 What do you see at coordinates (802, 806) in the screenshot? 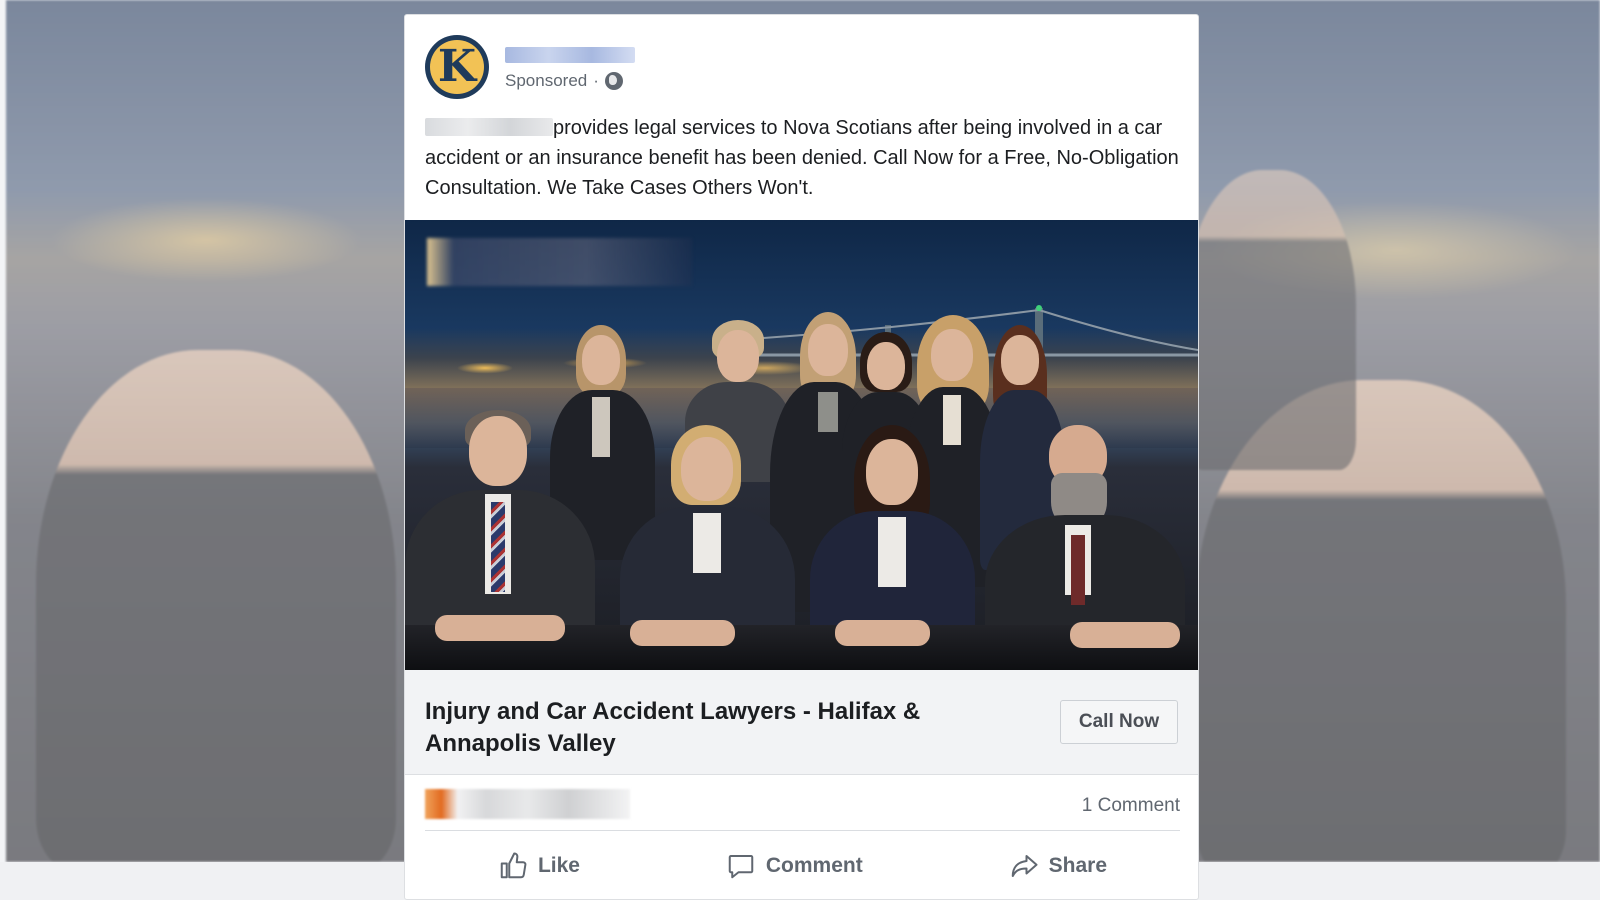
I see `reactions-row: 1 Comment` at bounding box center [802, 806].